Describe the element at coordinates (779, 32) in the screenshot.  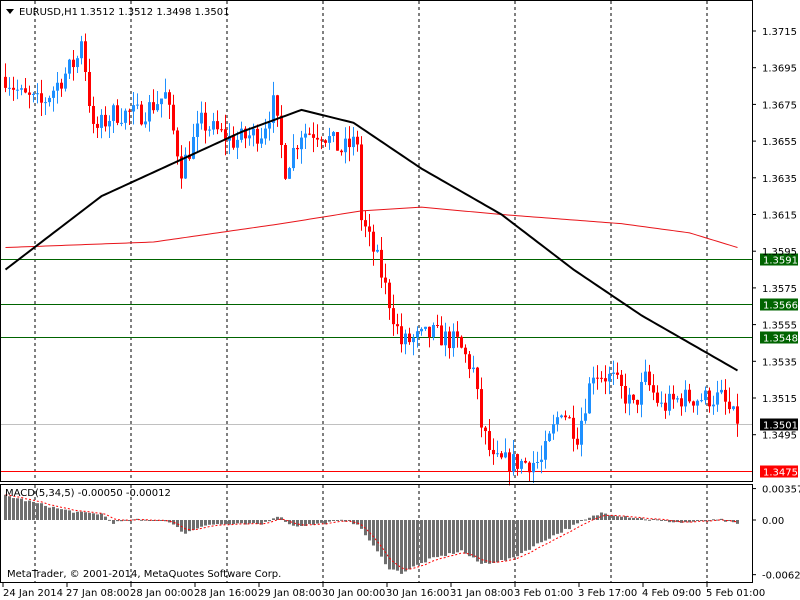
I see `price-tick-label: 1.3715` at that location.